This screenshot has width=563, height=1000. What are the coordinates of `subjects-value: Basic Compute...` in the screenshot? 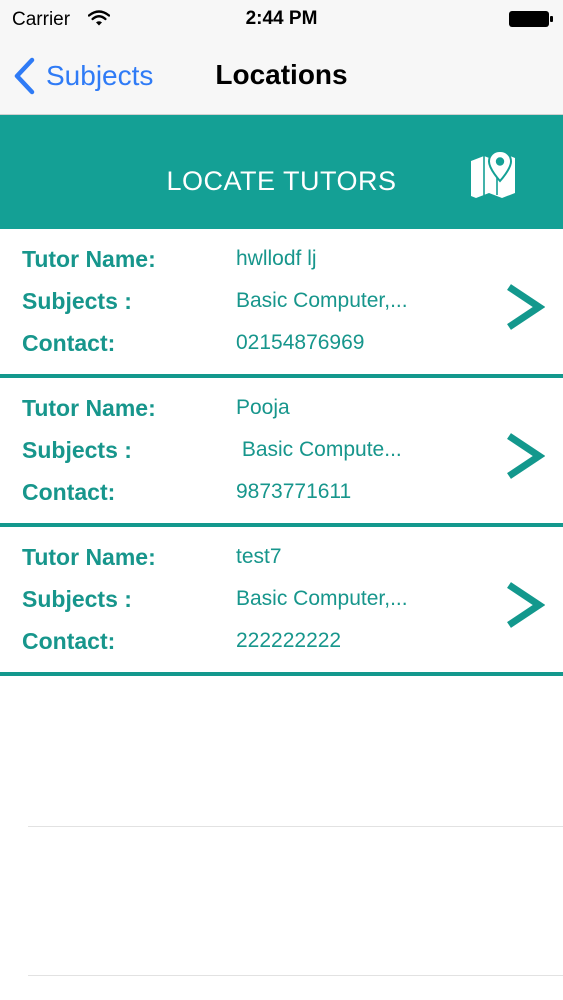 It's located at (319, 449).